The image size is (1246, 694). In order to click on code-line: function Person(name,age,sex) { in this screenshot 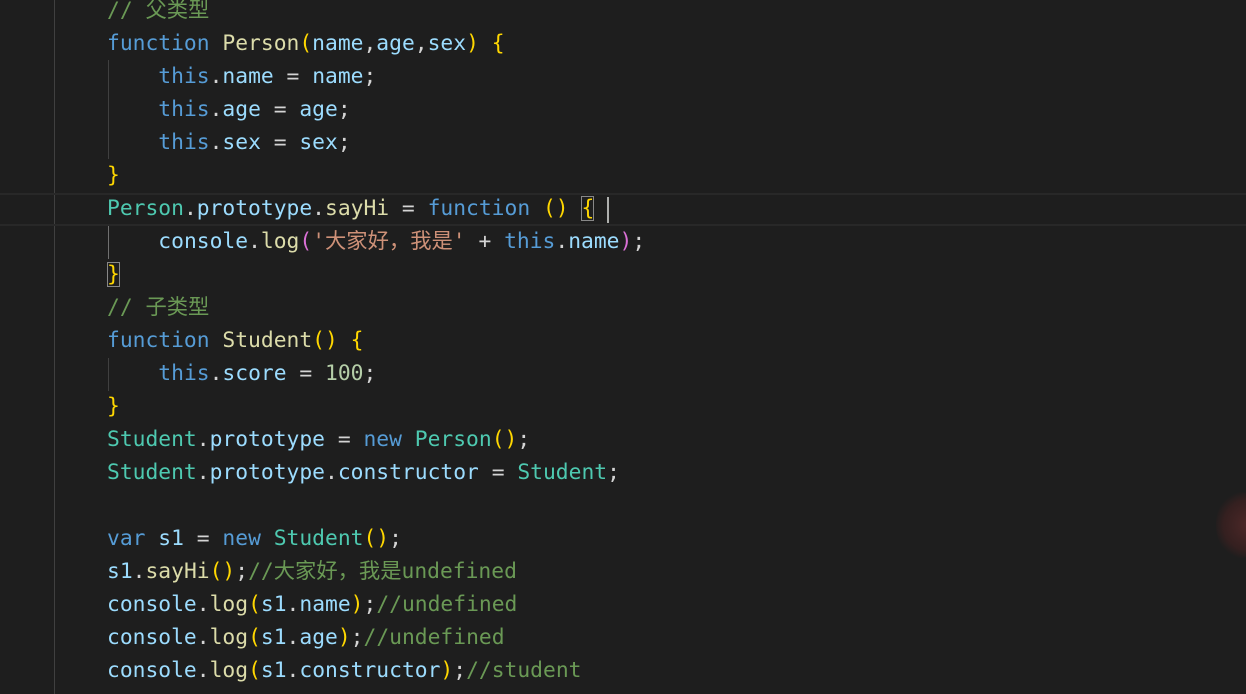, I will do `click(306, 43)`.